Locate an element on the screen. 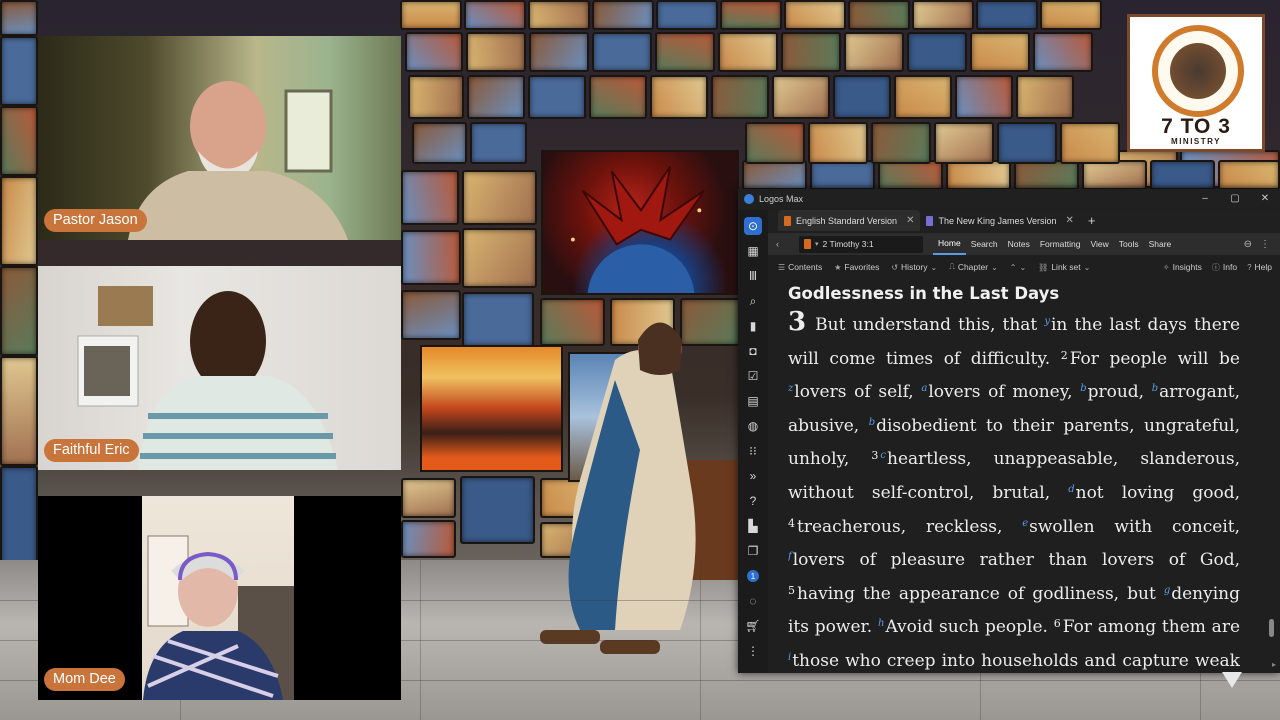  menu-search: Search is located at coordinates (984, 244).